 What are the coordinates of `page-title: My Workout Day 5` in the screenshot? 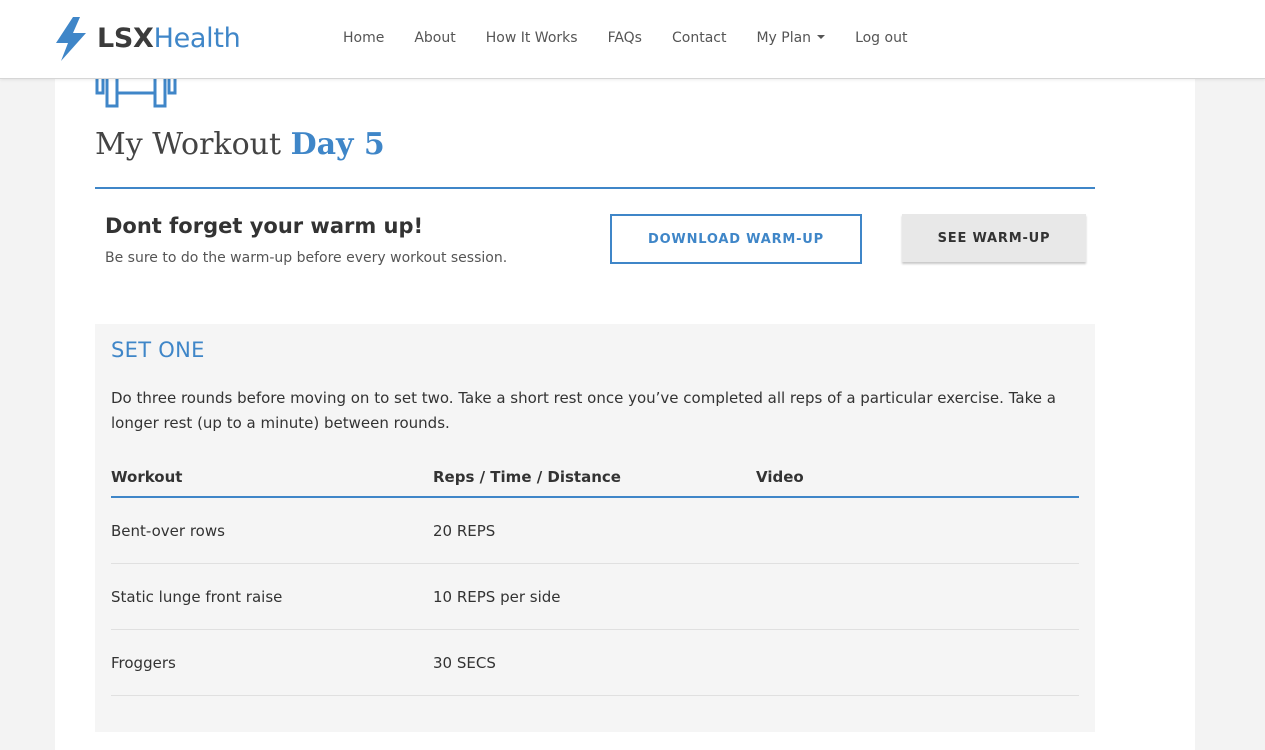 It's located at (240, 144).